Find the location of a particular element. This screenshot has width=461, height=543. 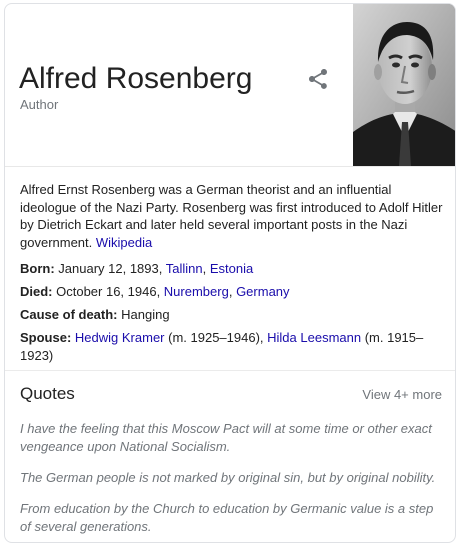

fact-born: Born: January 12, 1893, Tallinn, Estonia is located at coordinates (232, 269).